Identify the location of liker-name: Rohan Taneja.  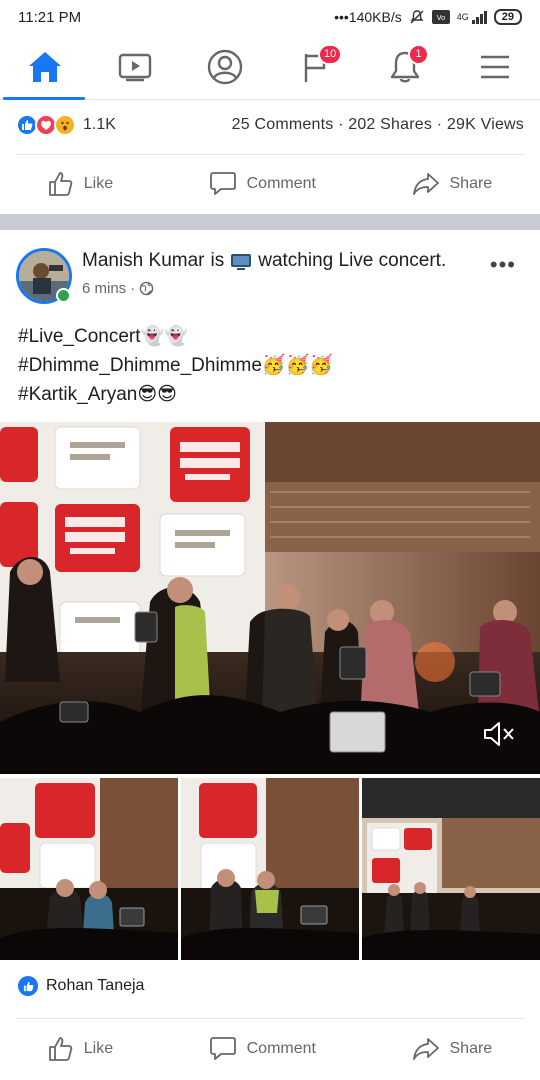
(95, 985).